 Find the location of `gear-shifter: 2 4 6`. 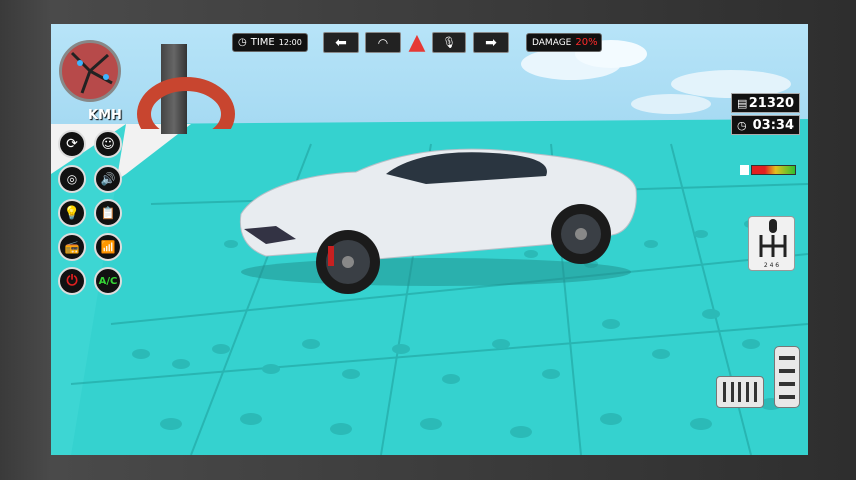

gear-shifter: 2 4 6 is located at coordinates (771, 243).